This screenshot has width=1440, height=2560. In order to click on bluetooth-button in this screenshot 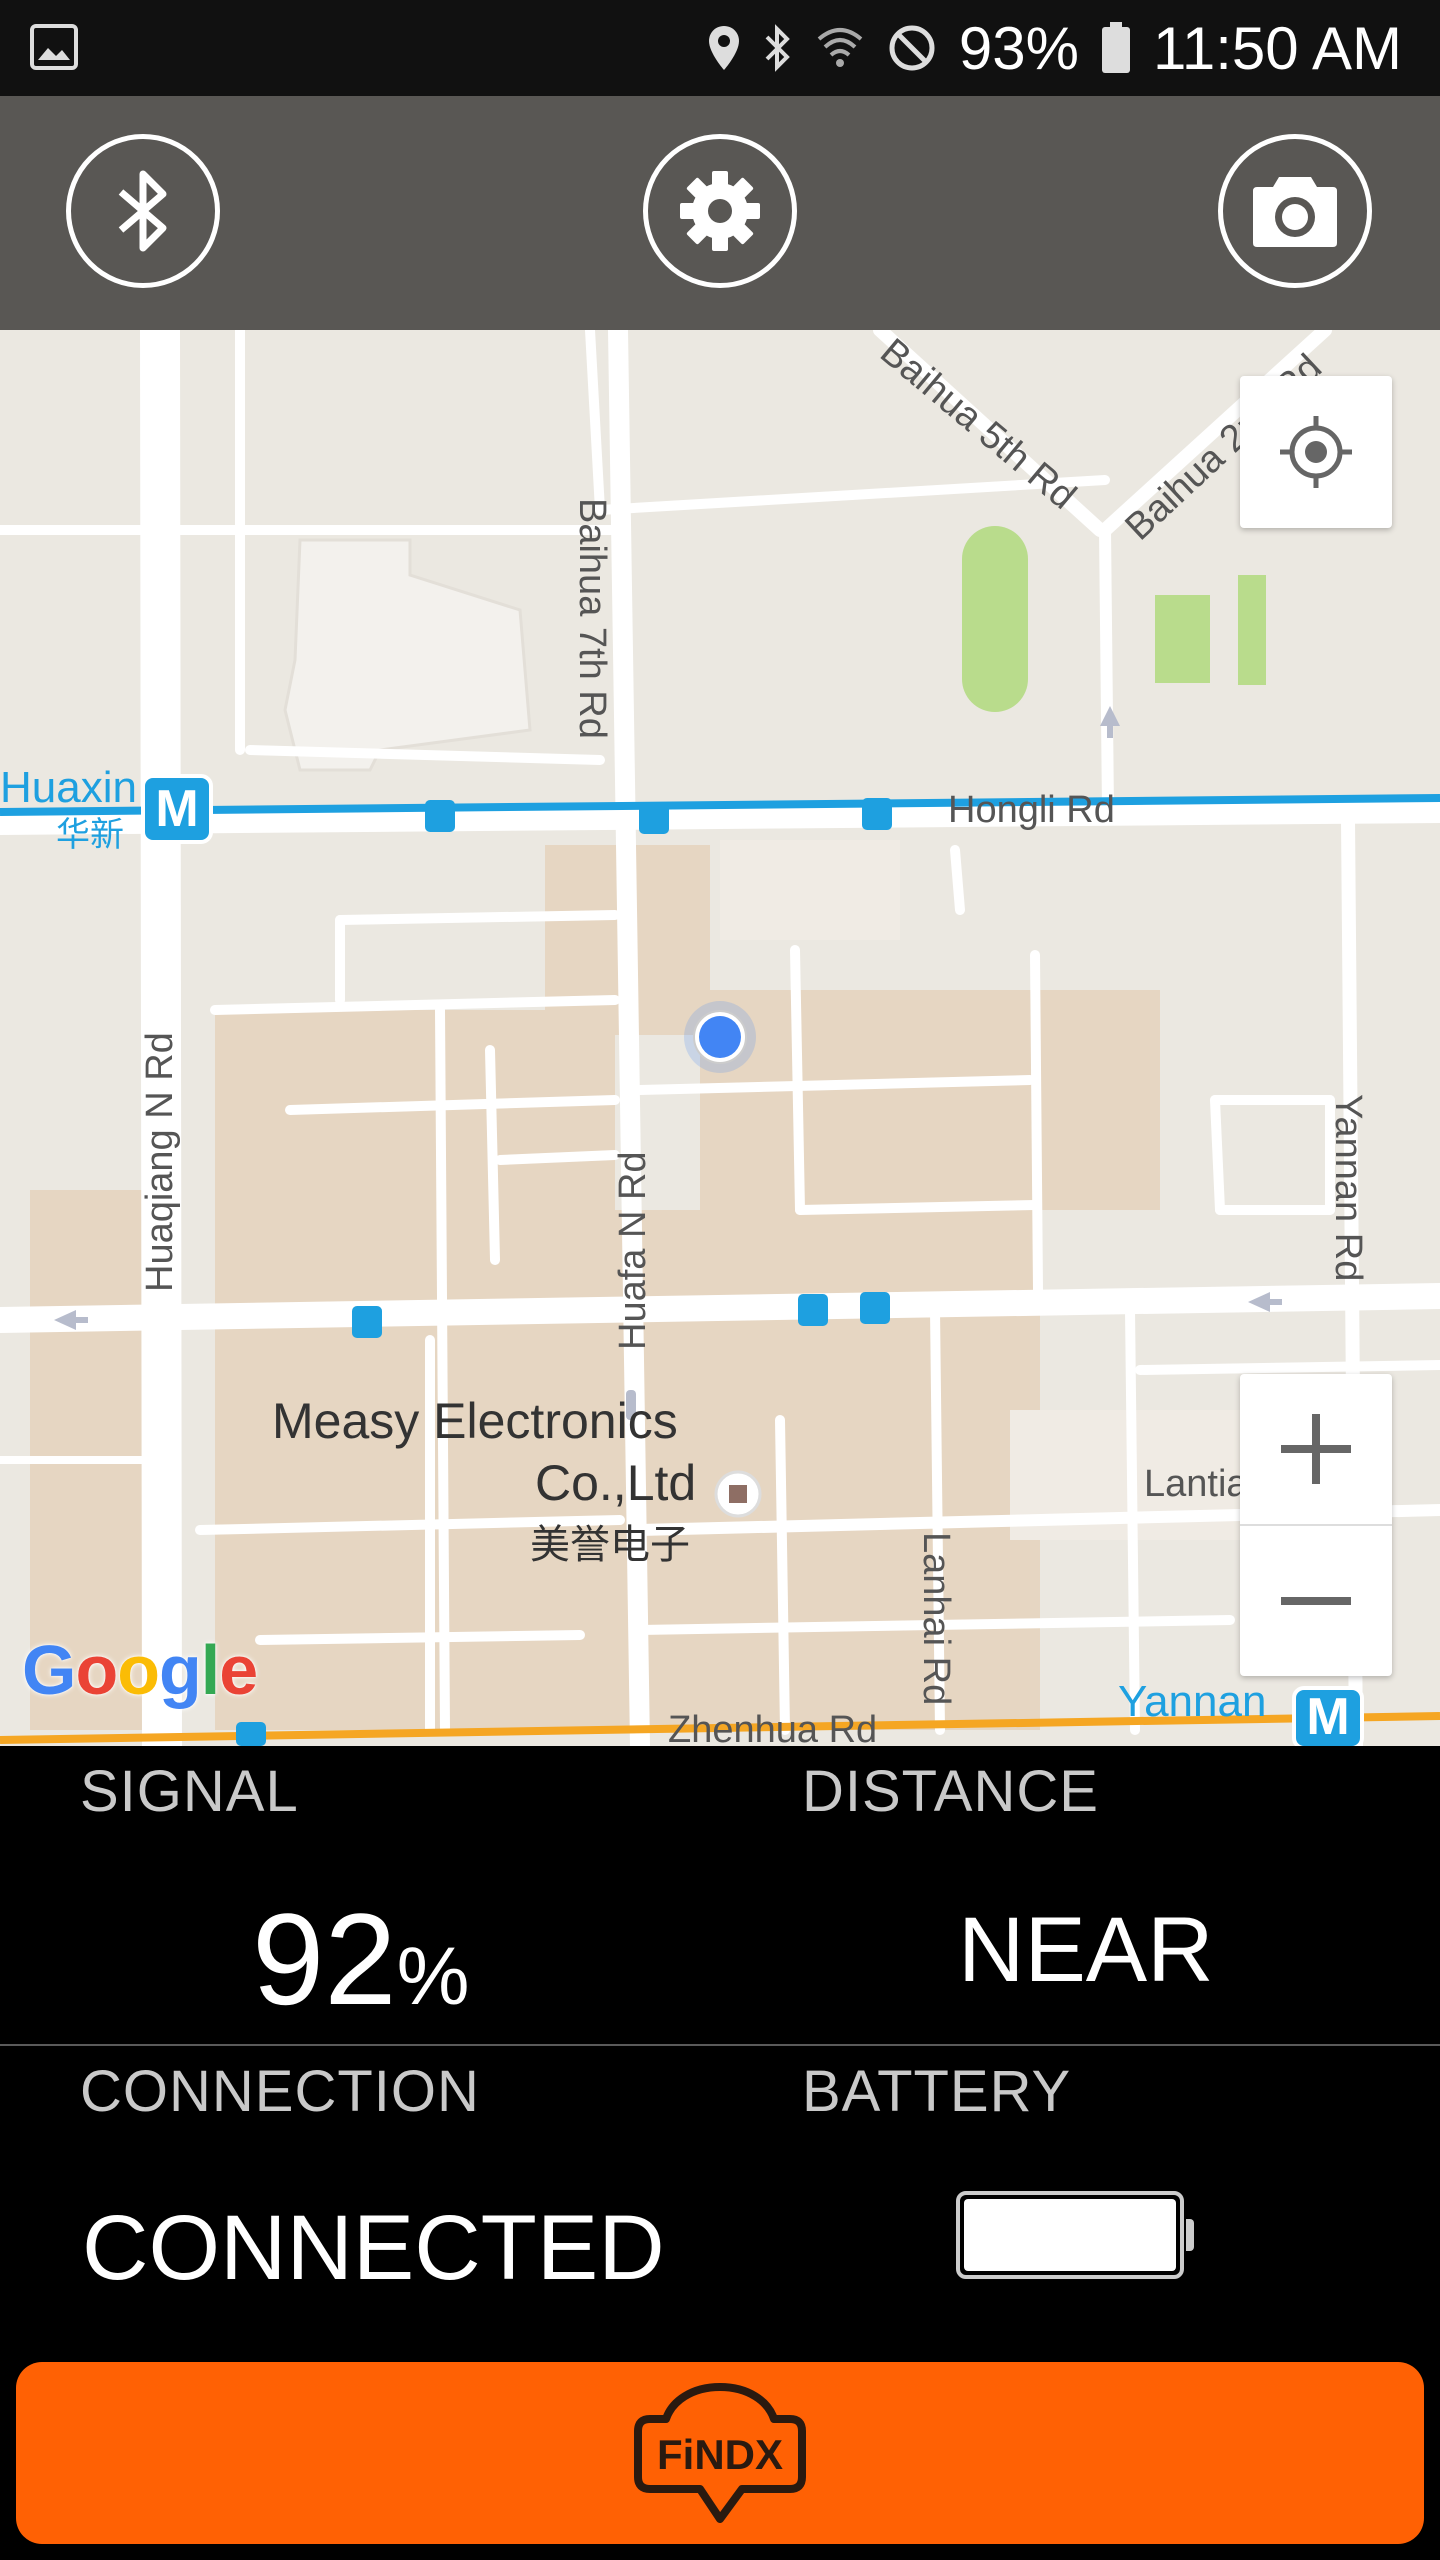, I will do `click(143, 211)`.